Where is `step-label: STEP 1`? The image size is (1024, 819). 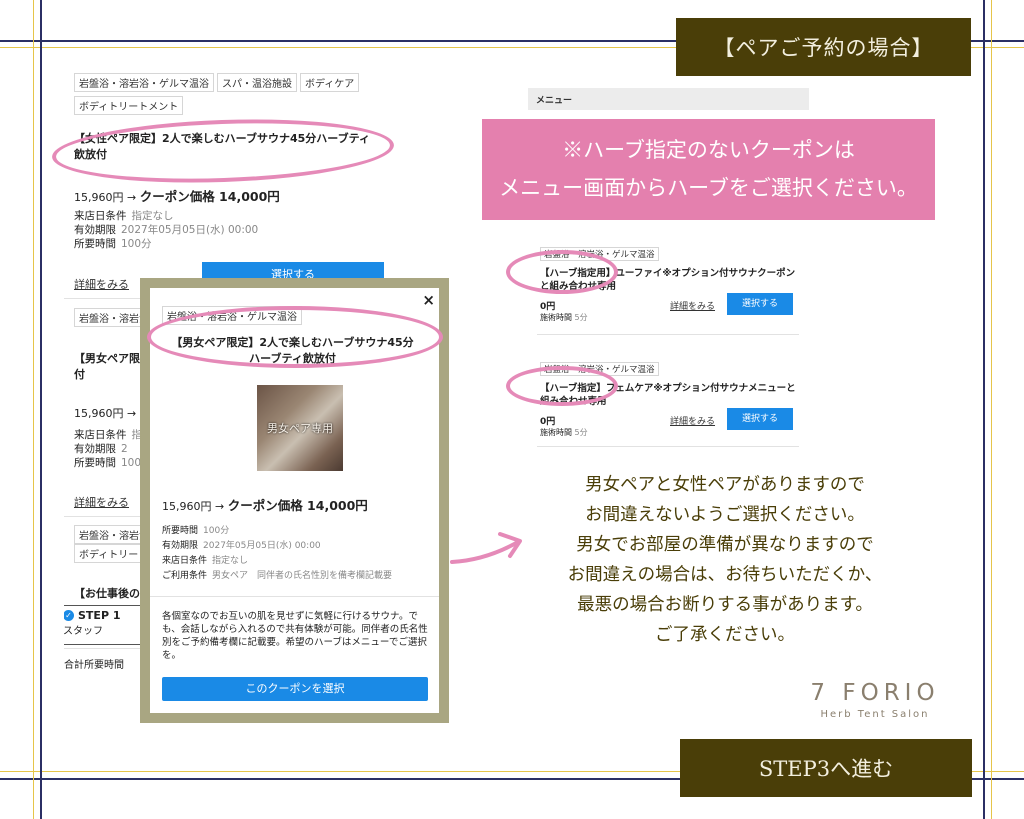
step-label: STEP 1 is located at coordinates (99, 615).